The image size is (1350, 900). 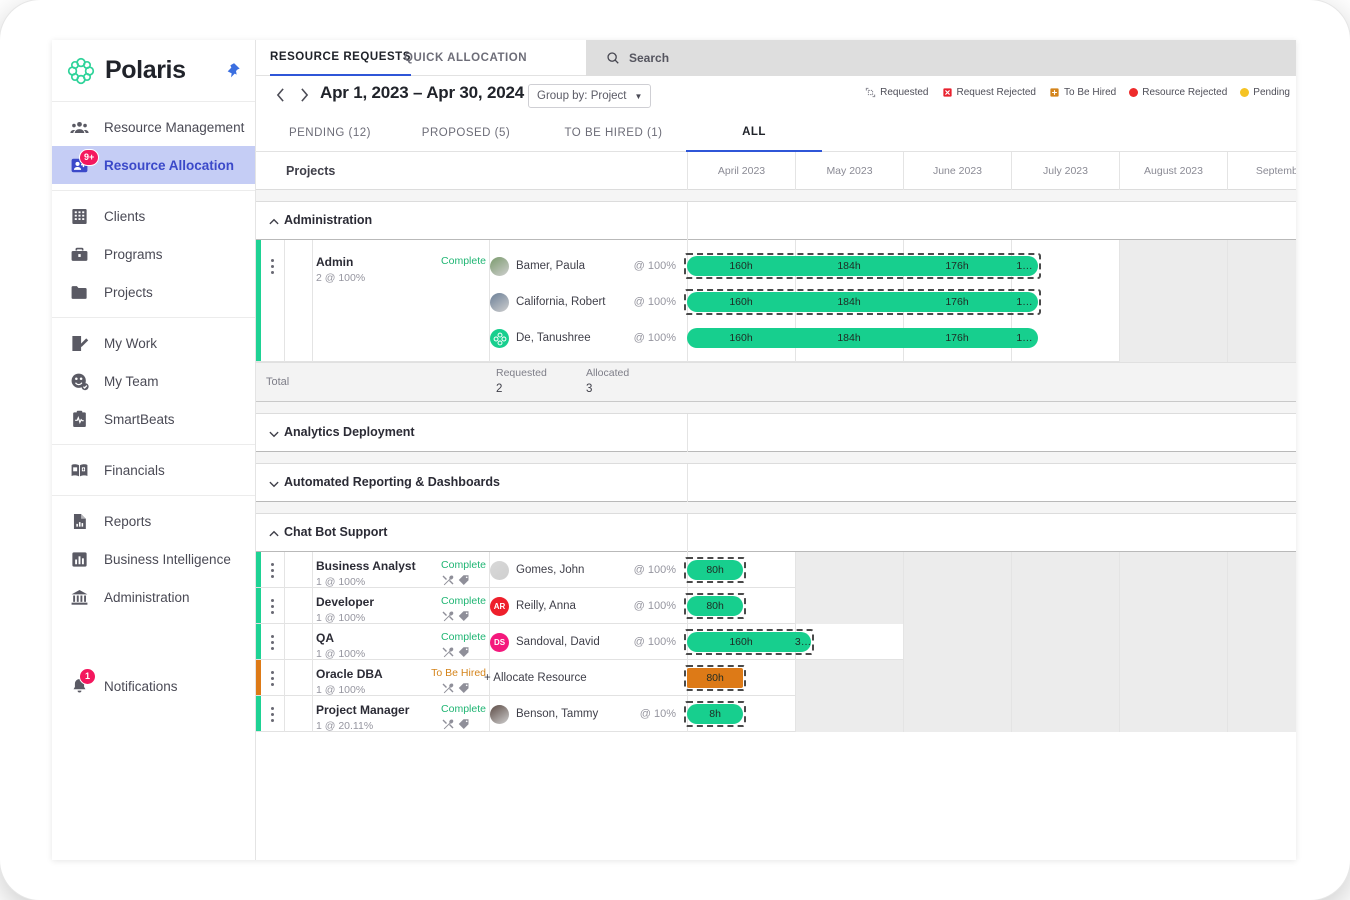 What do you see at coordinates (535, 678) in the screenshot?
I see `allocate-resource-link: + Allocate Resource` at bounding box center [535, 678].